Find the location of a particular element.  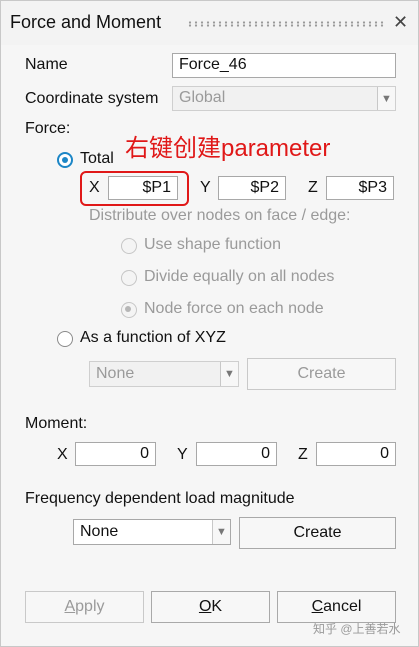

frequency-label: Frequency dependent load magnitude is located at coordinates (160, 498).